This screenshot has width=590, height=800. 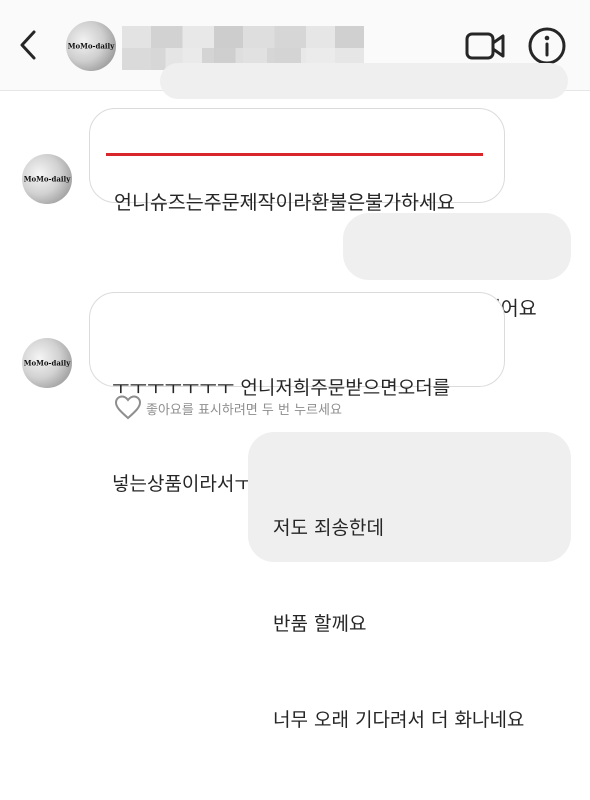 I want to click on message-bubble-outgoing: 해주세여 못신겠어요, so click(x=457, y=266).